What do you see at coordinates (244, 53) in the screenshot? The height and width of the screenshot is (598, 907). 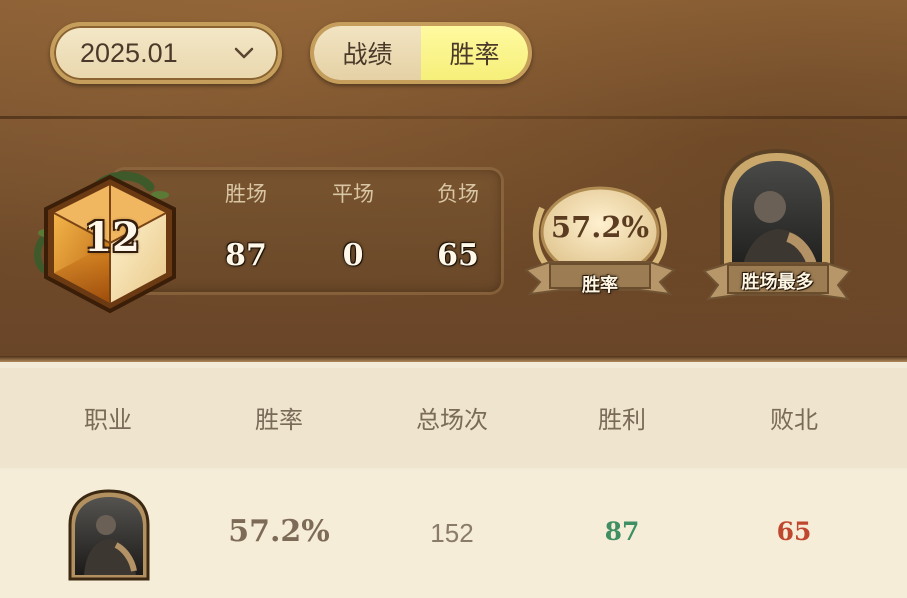 I see `chevron-down-icon` at bounding box center [244, 53].